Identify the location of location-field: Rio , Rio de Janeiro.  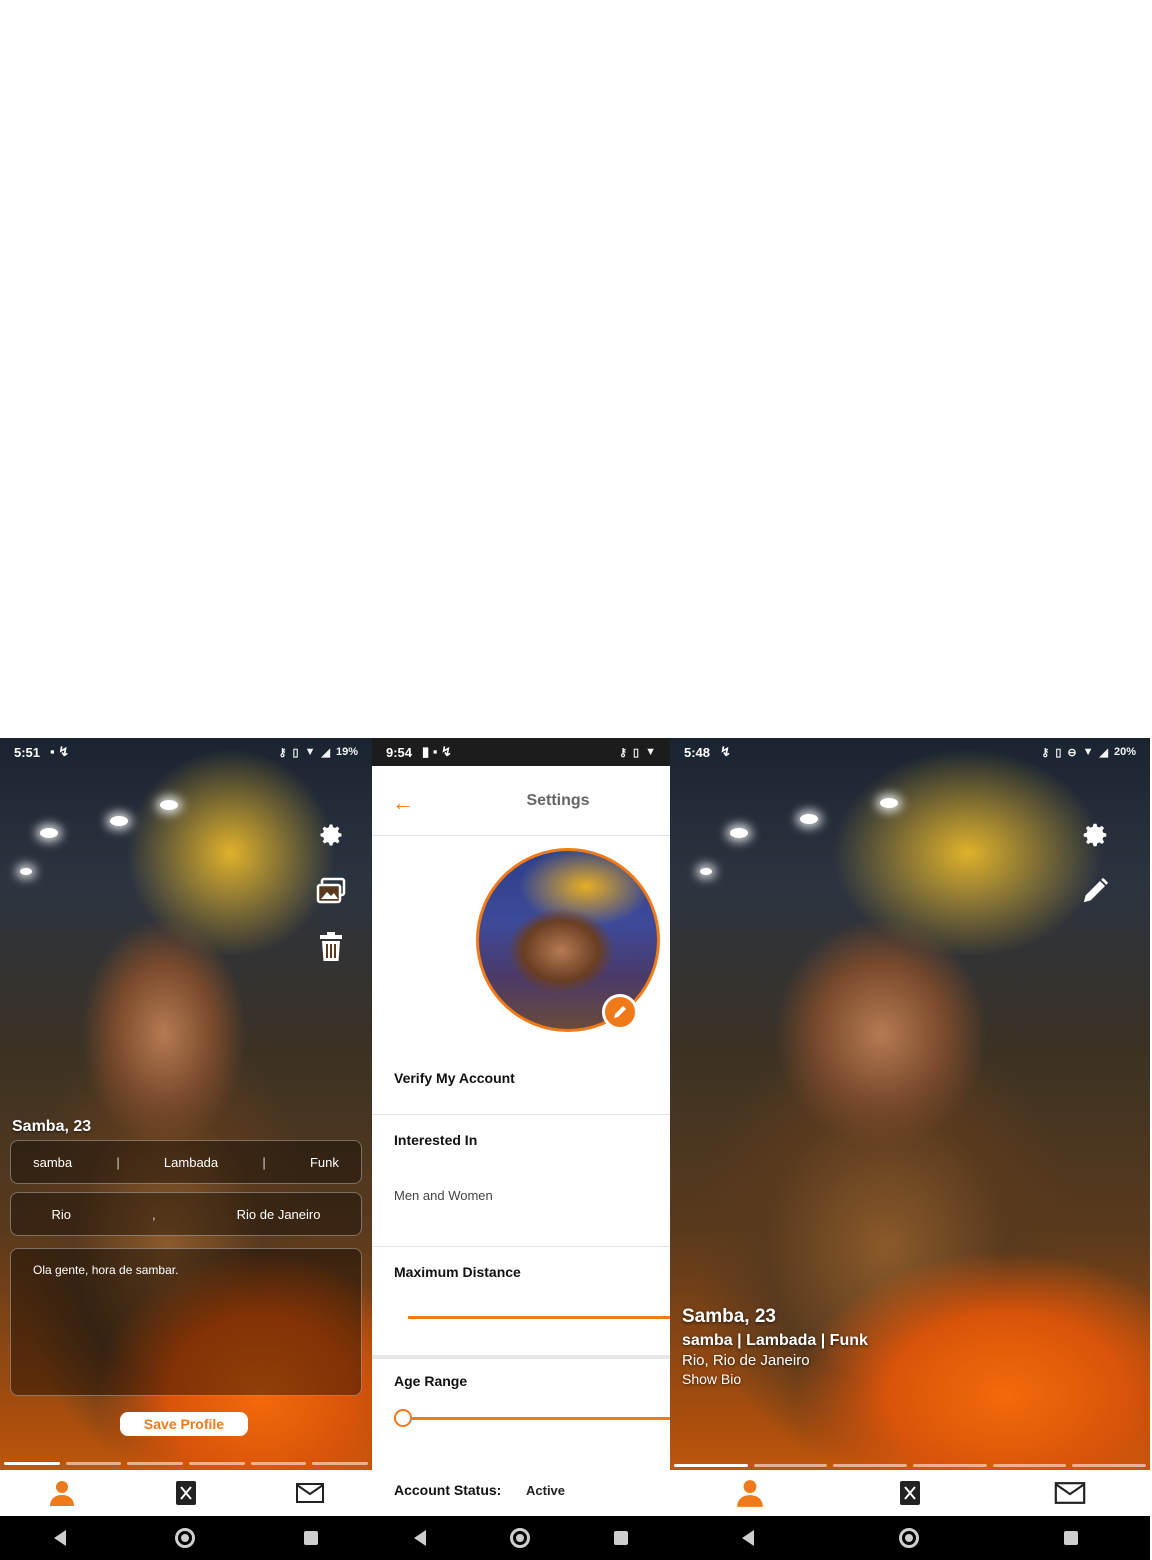
(186, 1214).